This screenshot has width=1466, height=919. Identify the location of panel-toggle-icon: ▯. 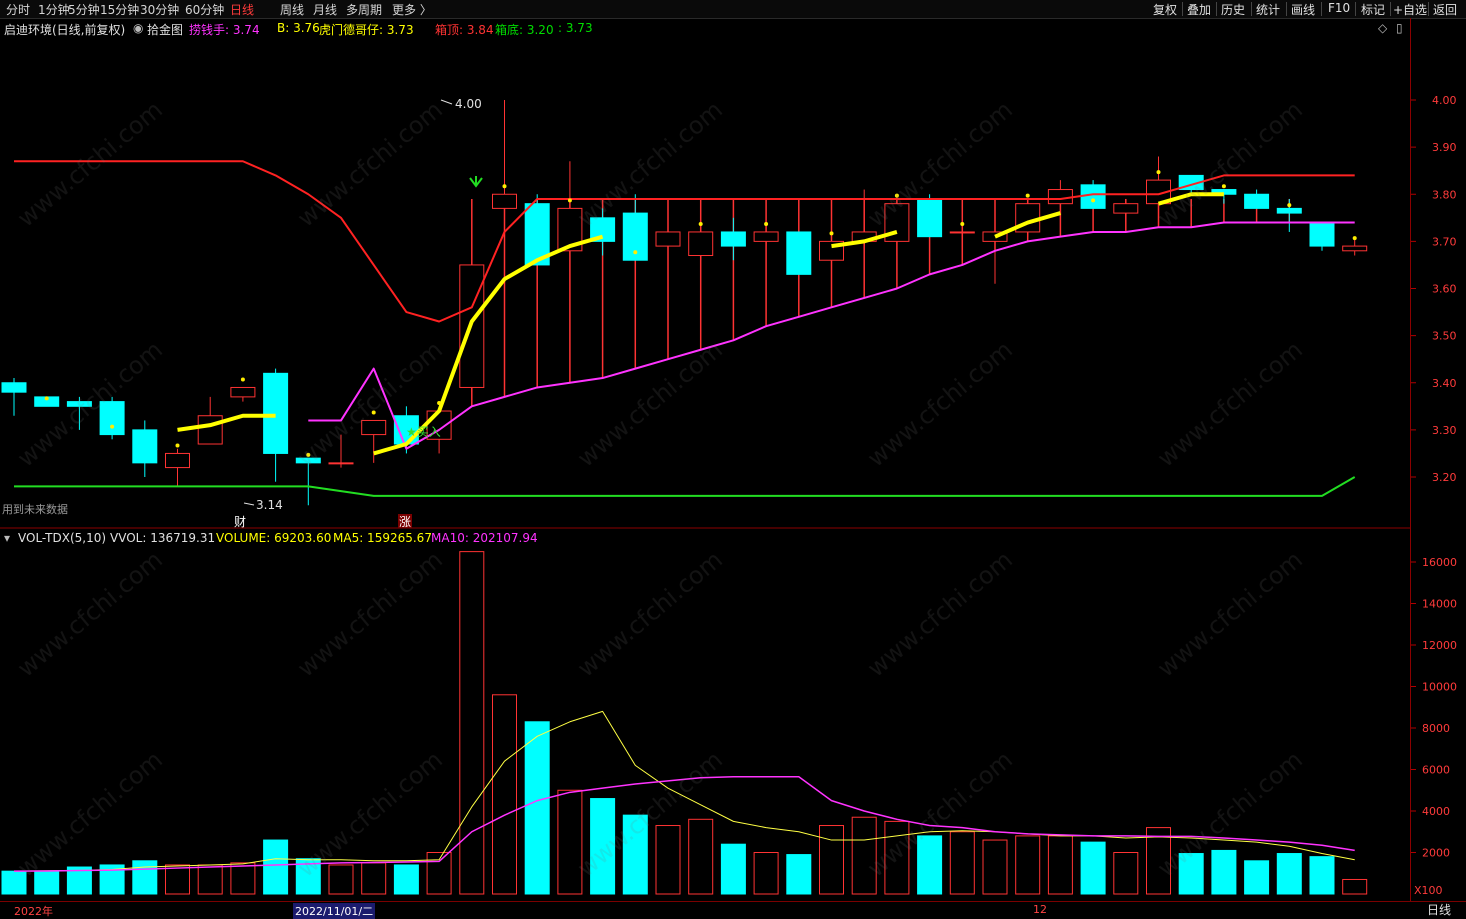
(1399, 28).